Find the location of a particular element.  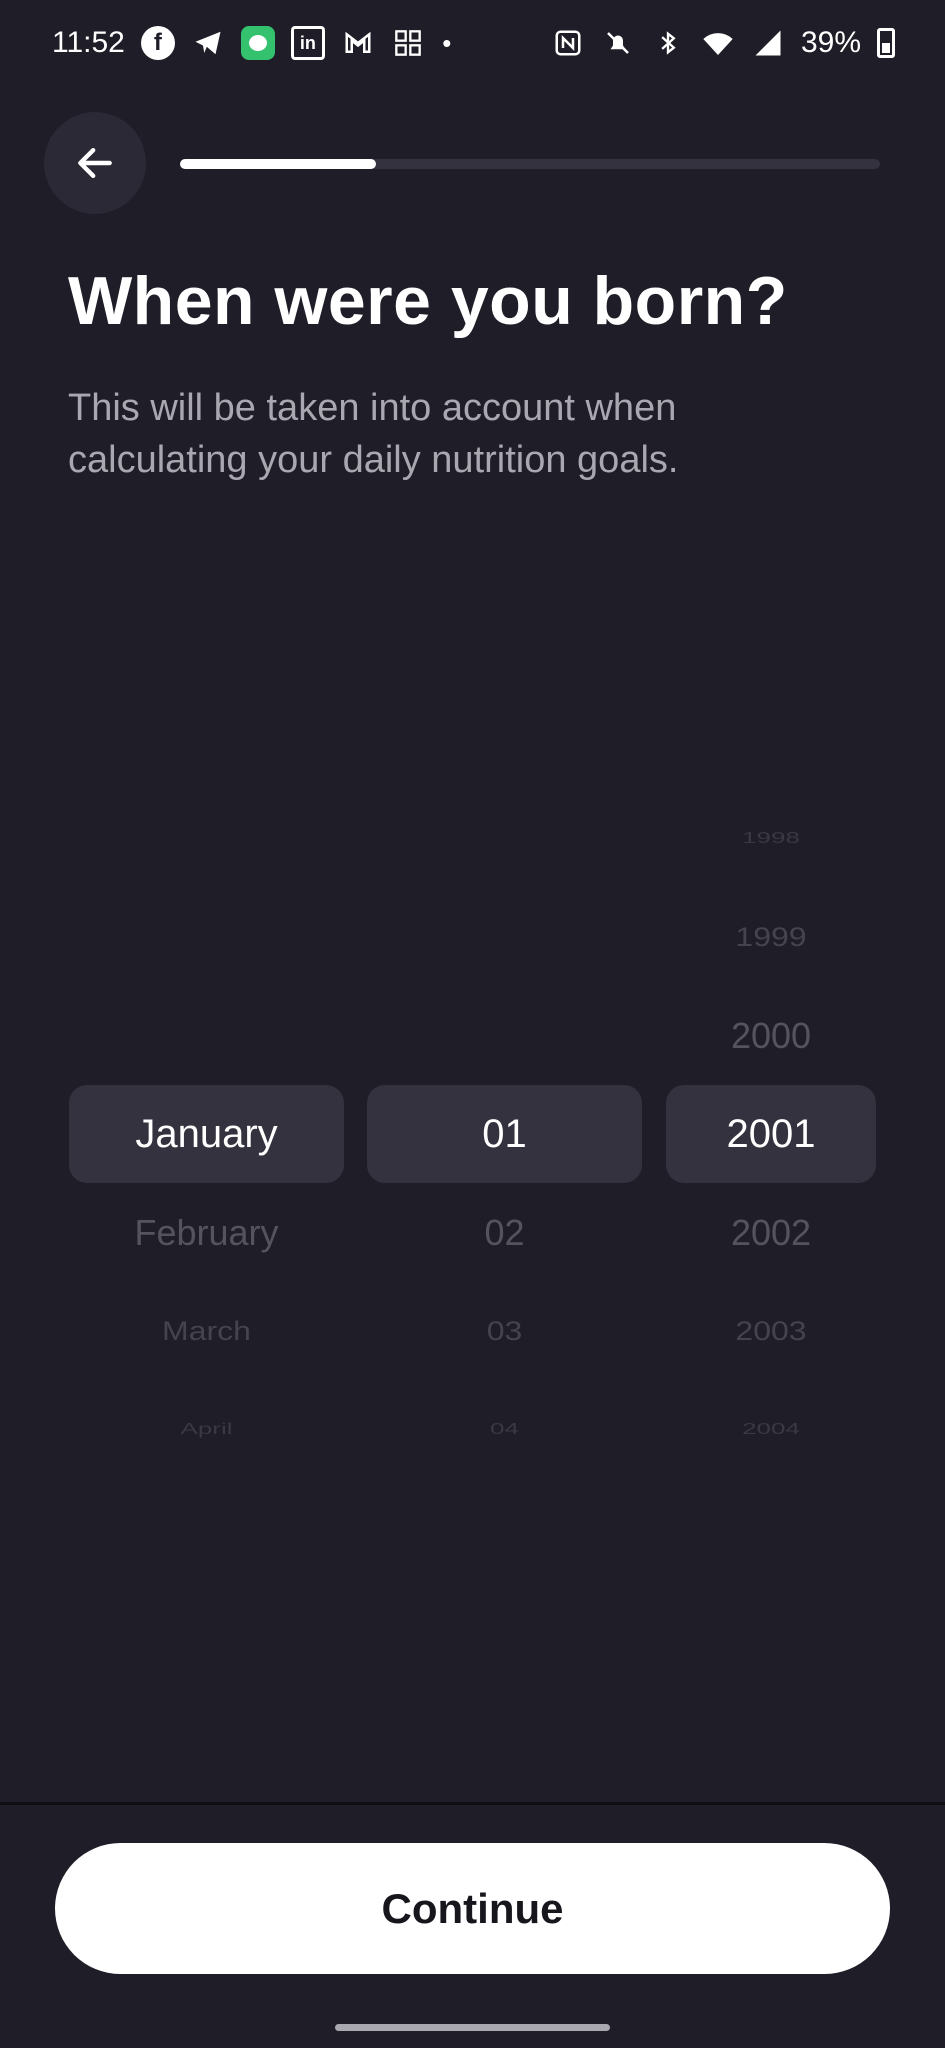

year-option: 2003 is located at coordinates (771, 1330).